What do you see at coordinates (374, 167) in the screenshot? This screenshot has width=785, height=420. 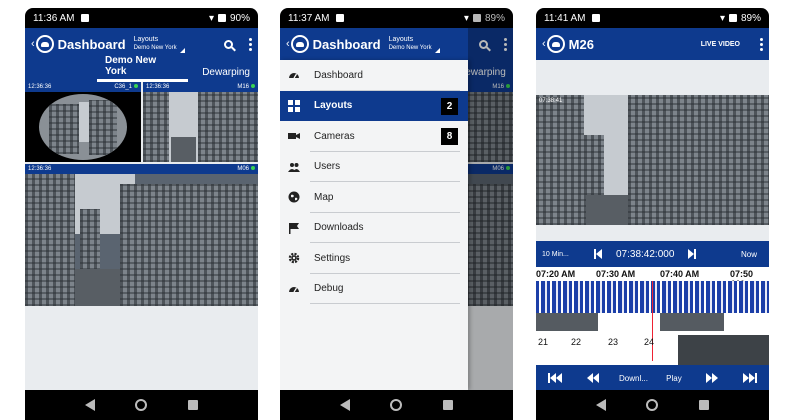 I see `drawer-item-users: Users` at bounding box center [374, 167].